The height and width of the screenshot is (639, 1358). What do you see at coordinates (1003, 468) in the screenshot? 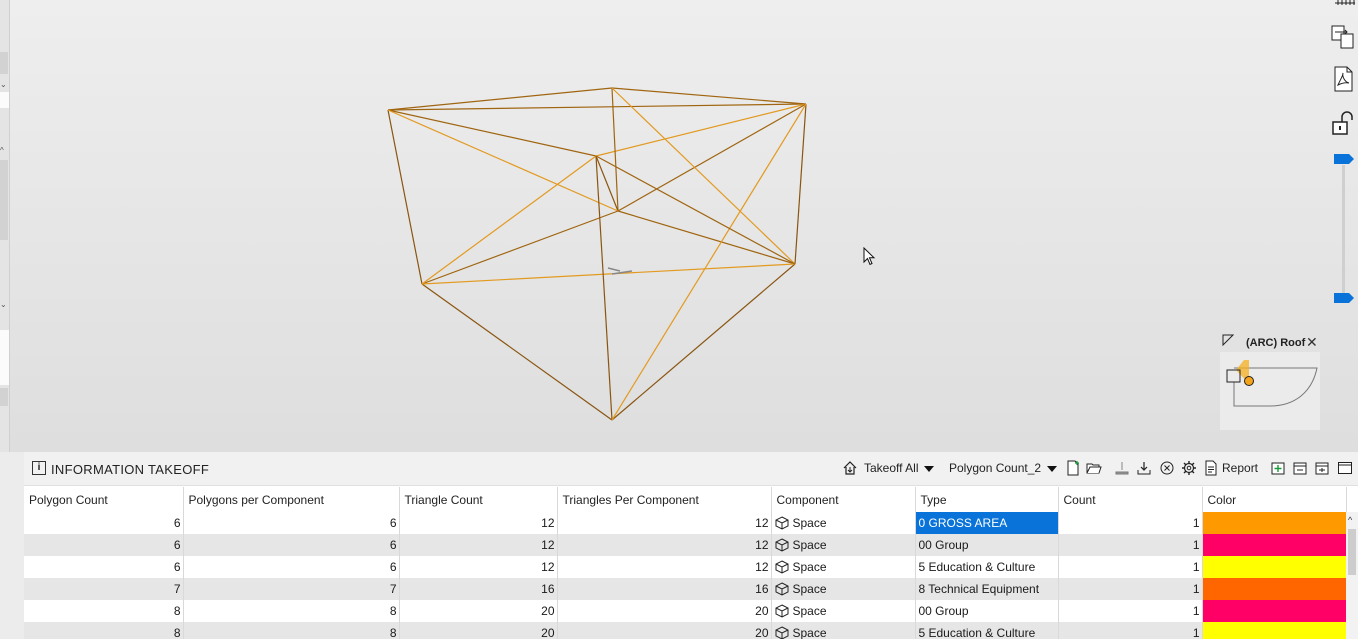
I see `profile-select: Polygon Count_2` at bounding box center [1003, 468].